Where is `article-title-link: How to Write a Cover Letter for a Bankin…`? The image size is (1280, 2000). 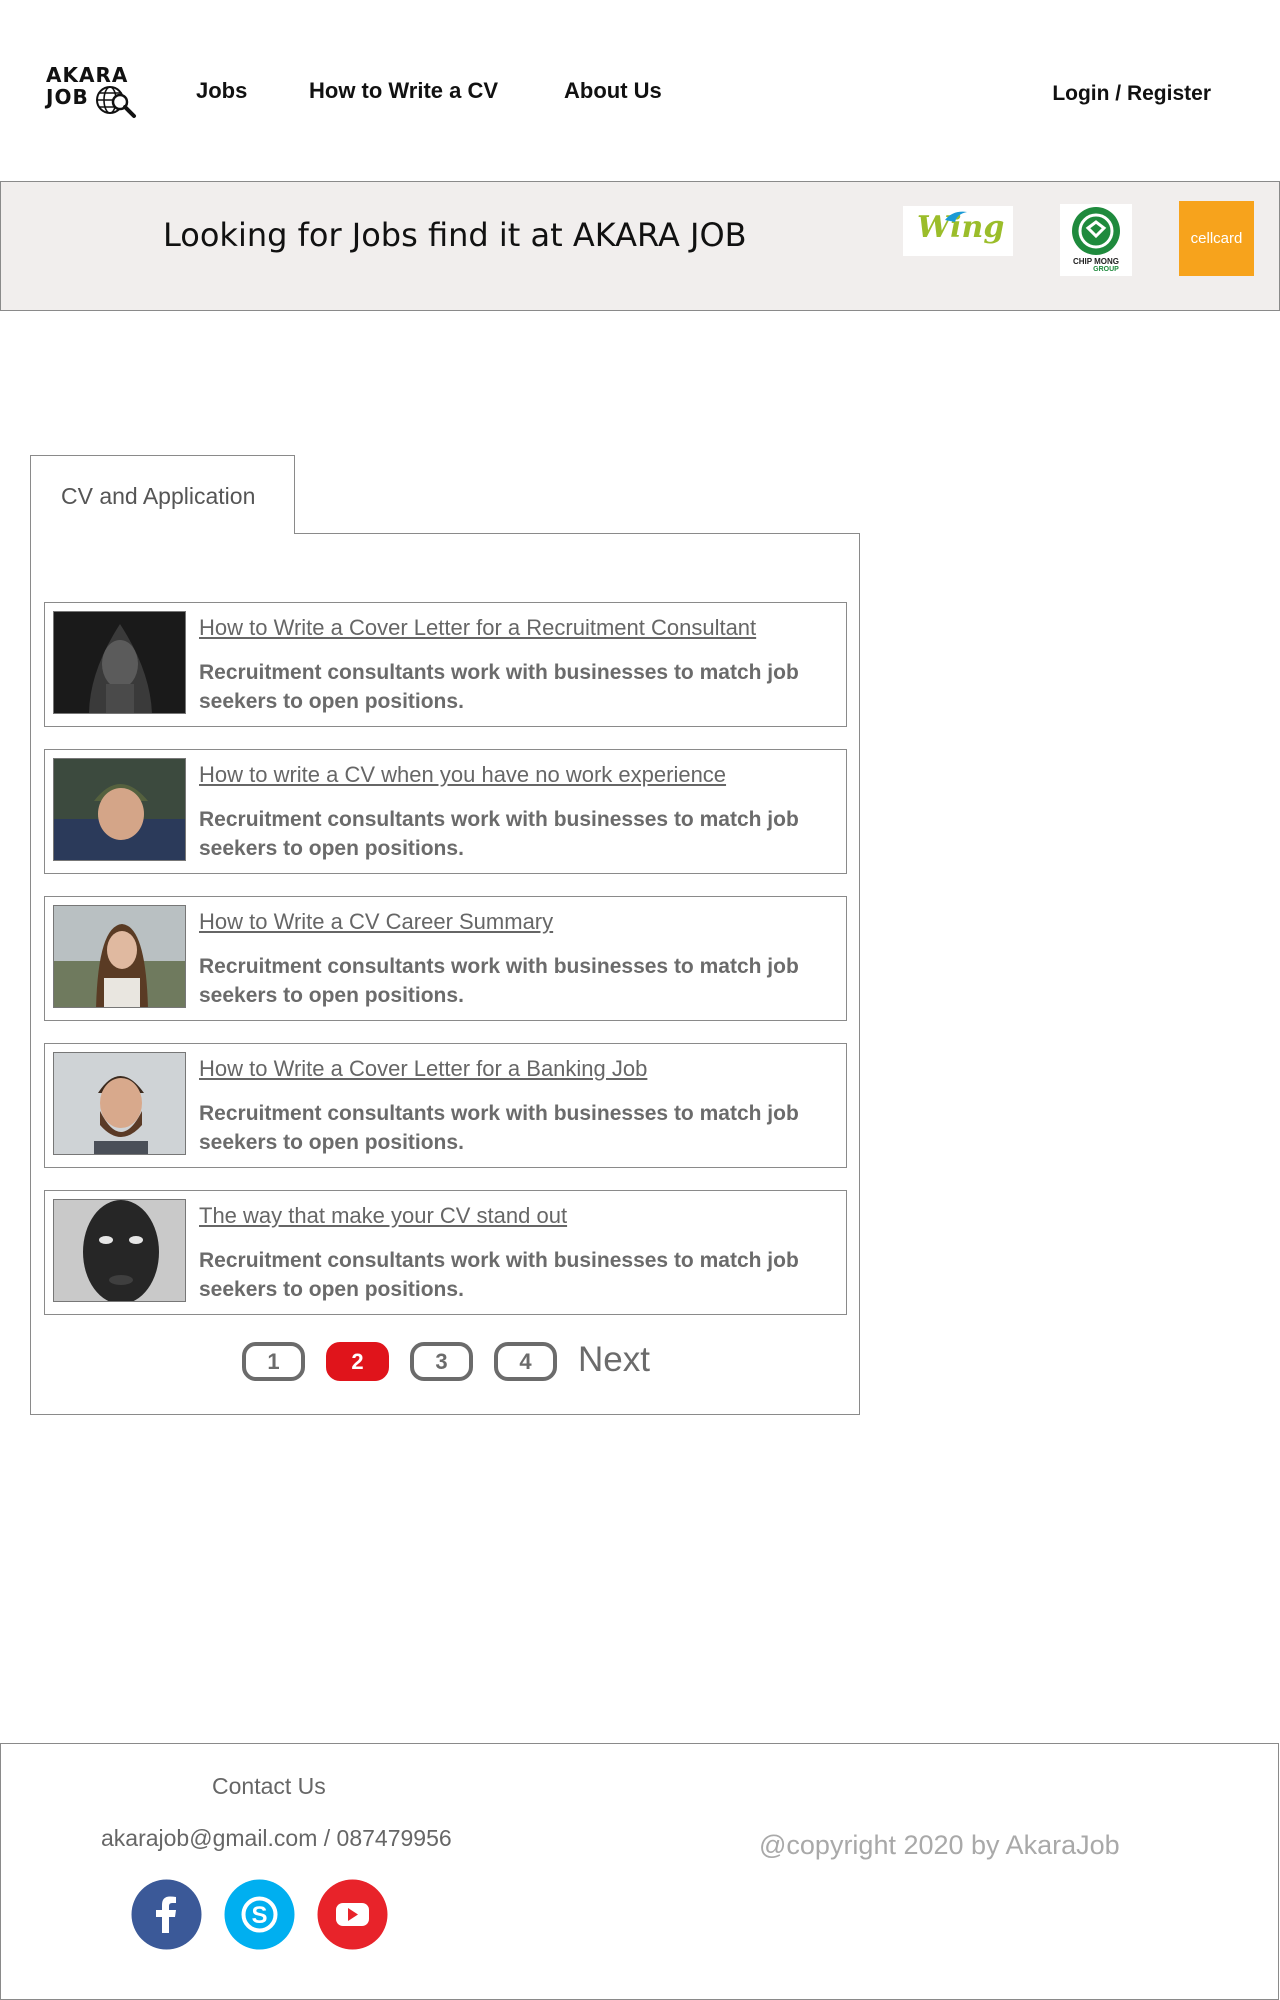
article-title-link: How to Write a Cover Letter for a Bankin… is located at coordinates (423, 1069).